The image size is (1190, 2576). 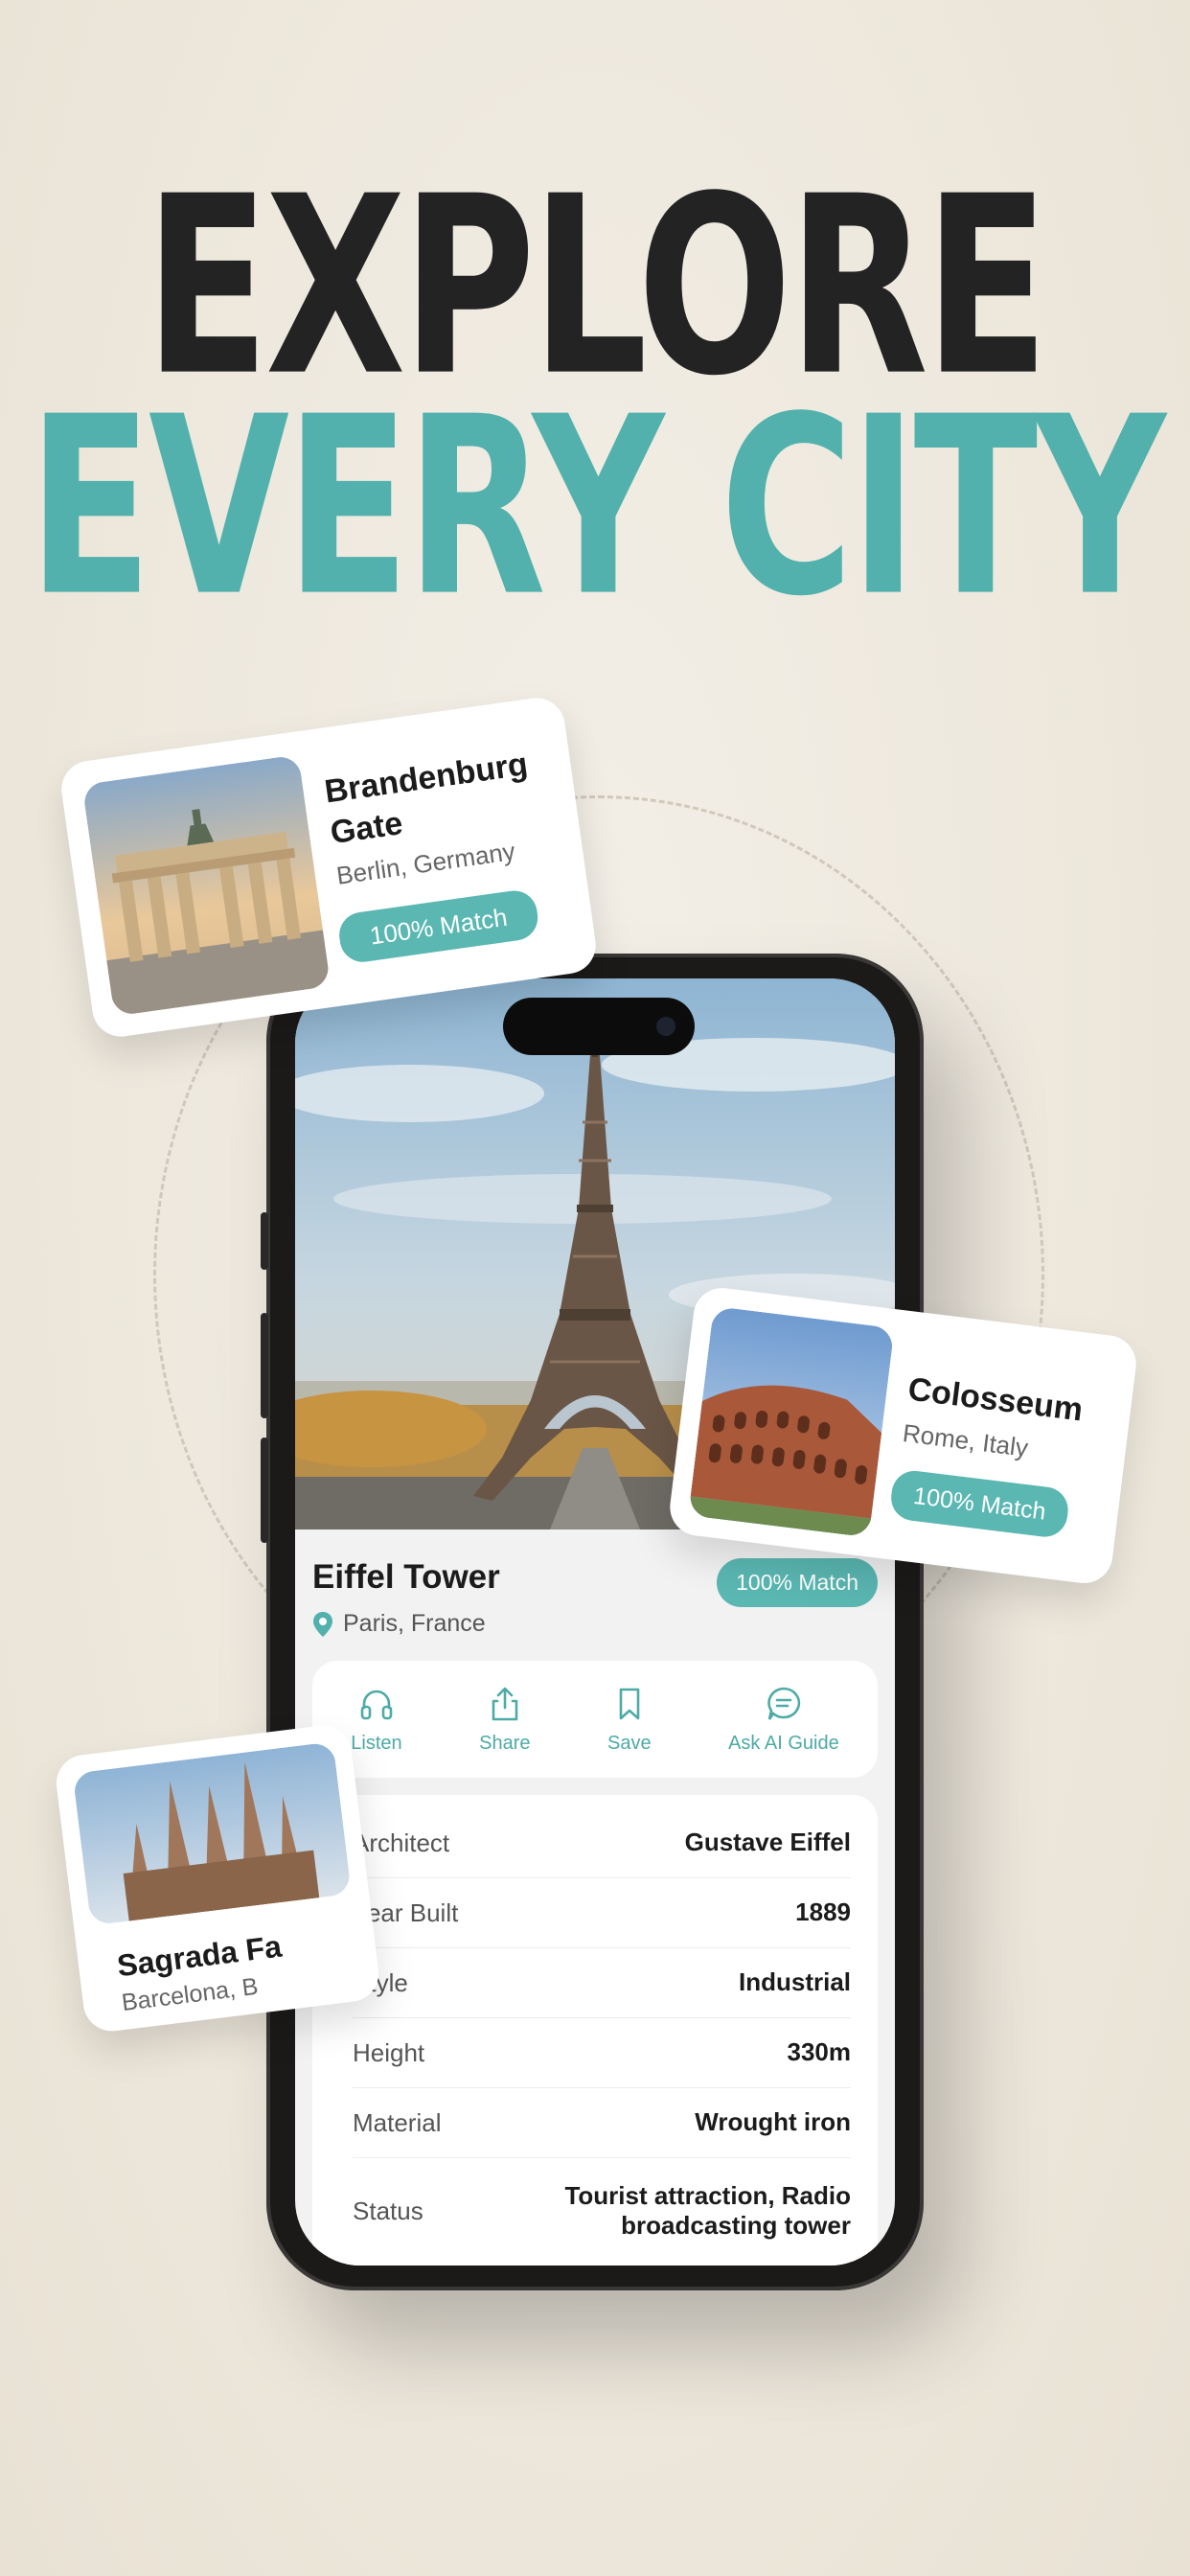 What do you see at coordinates (823, 1912) in the screenshot?
I see `detail-value: 1889` at bounding box center [823, 1912].